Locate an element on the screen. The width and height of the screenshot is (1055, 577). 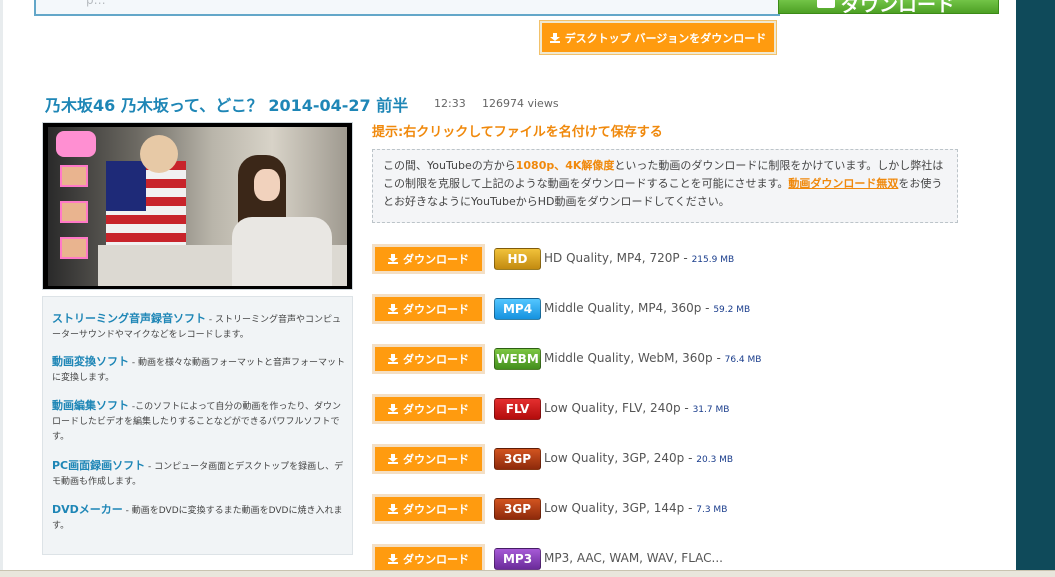
file-size: 31.7 MB is located at coordinates (711, 410).